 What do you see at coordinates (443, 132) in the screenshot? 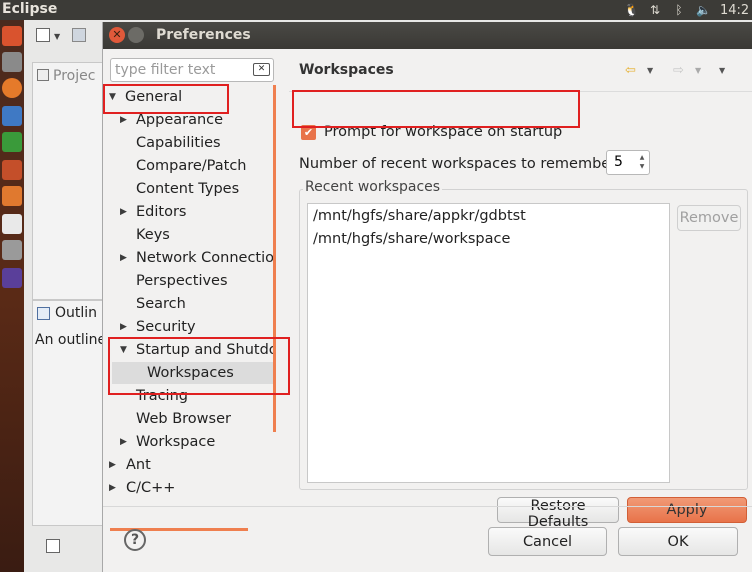
I see `prompt-workspace-label: Prompt for workspace on startup` at bounding box center [443, 132].